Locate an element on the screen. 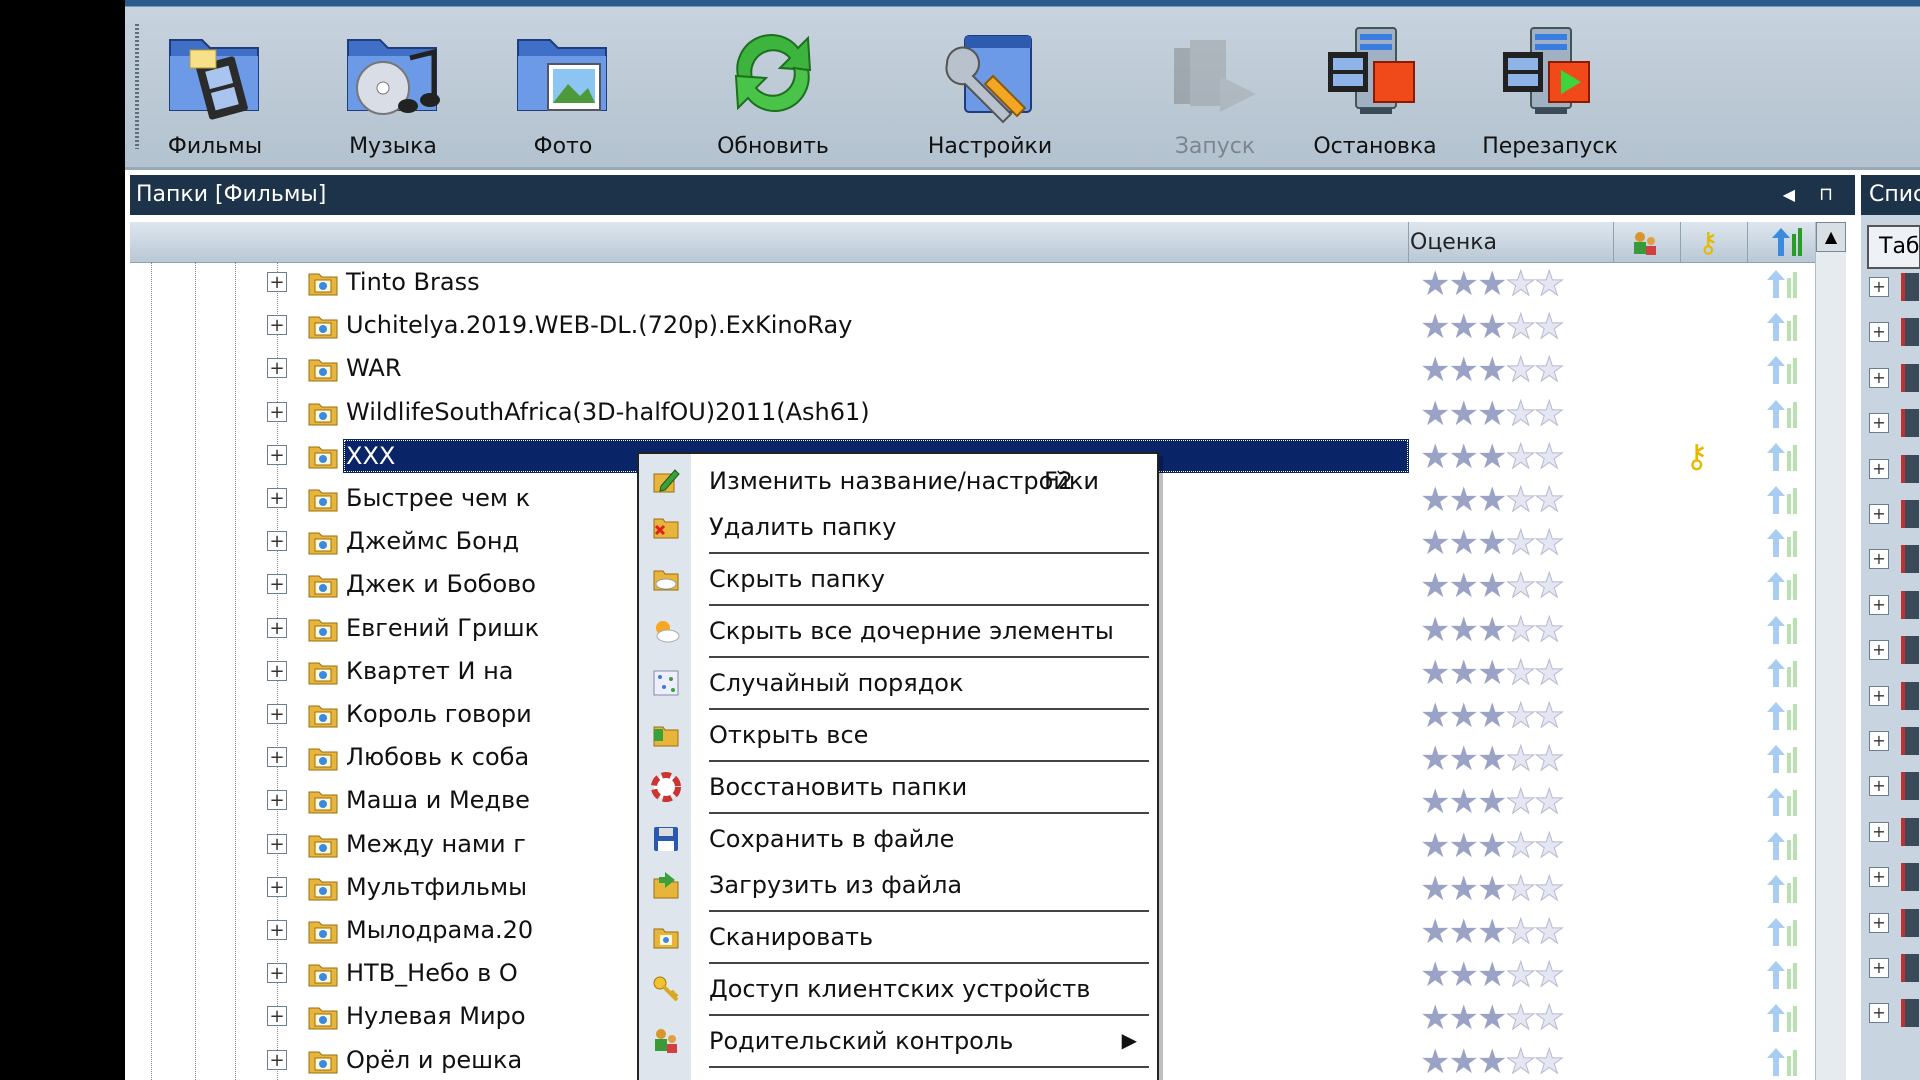  restart-button: Перезапуск is located at coordinates (1550, 89).